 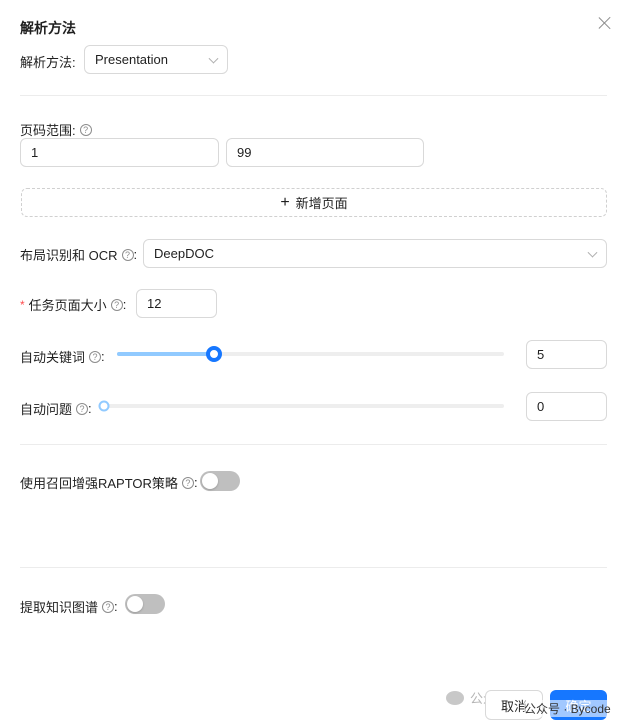 I want to click on auto-keywords-input: 5, so click(x=566, y=354).